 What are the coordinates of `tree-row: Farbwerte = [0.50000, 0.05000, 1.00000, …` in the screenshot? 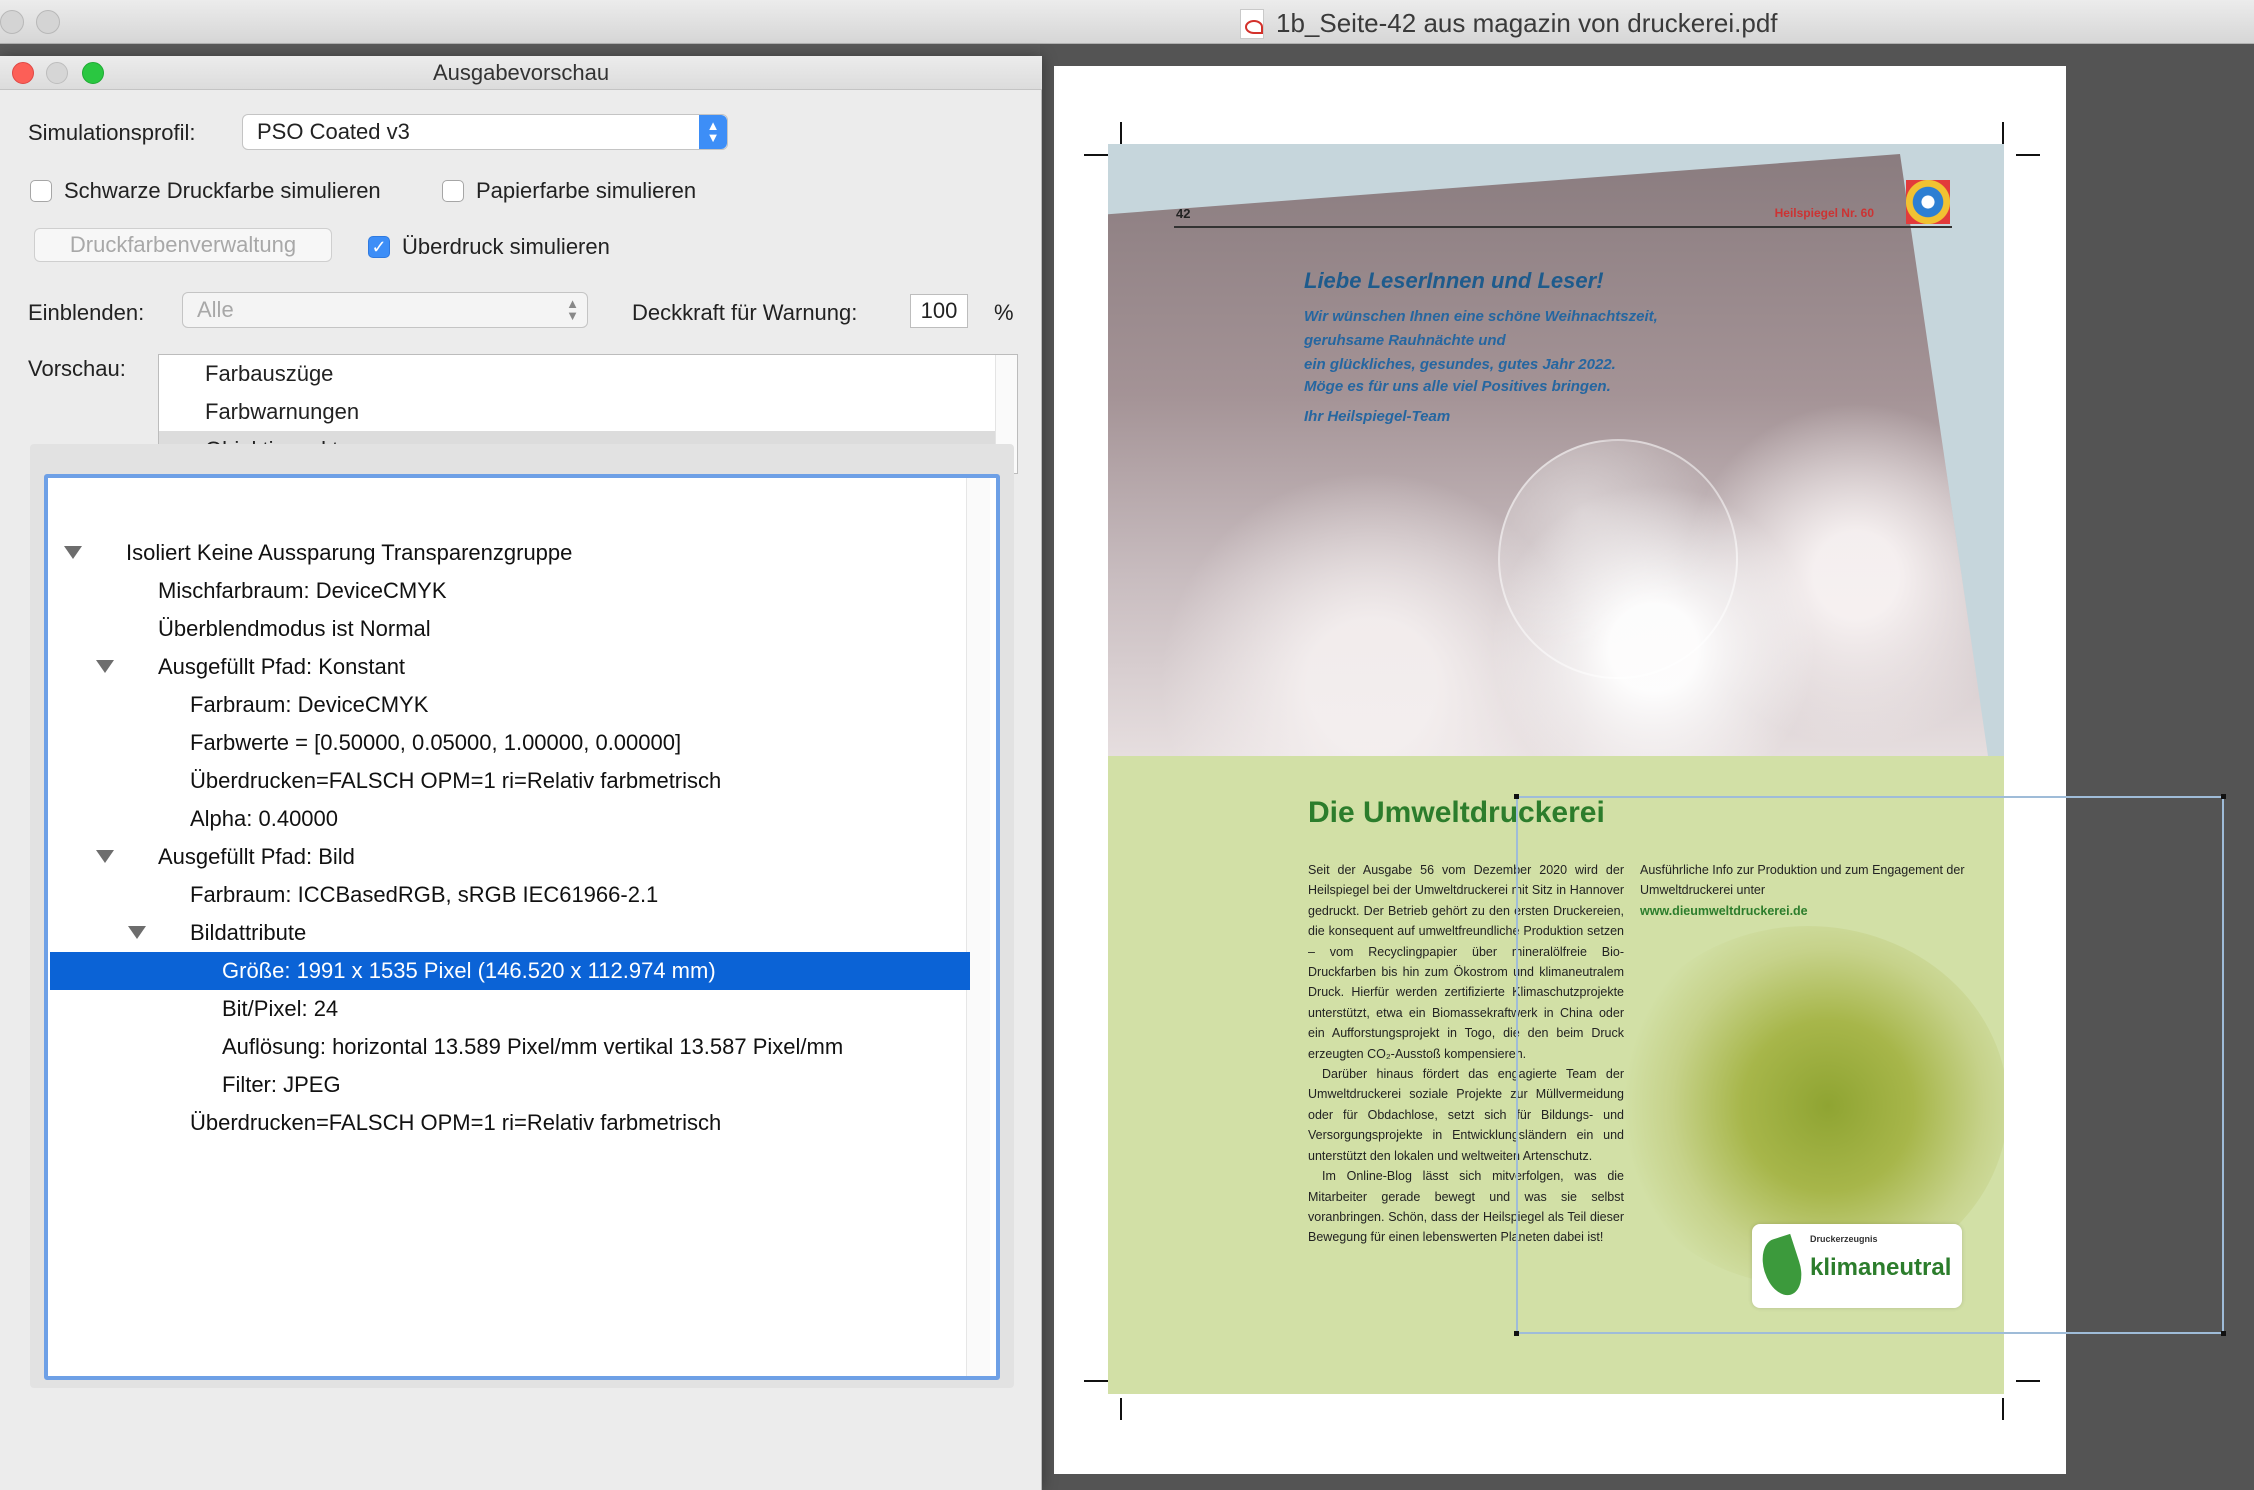 It's located at (510, 743).